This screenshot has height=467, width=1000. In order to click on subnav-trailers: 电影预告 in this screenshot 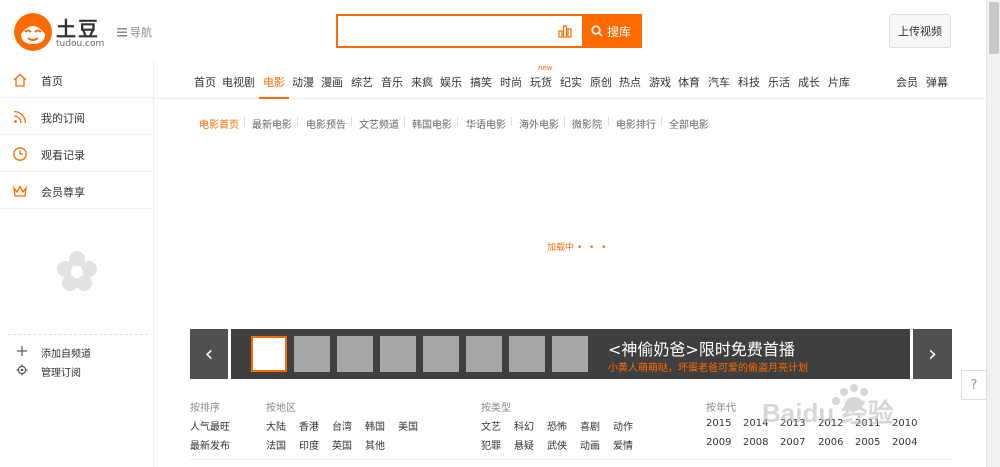, I will do `click(326, 123)`.